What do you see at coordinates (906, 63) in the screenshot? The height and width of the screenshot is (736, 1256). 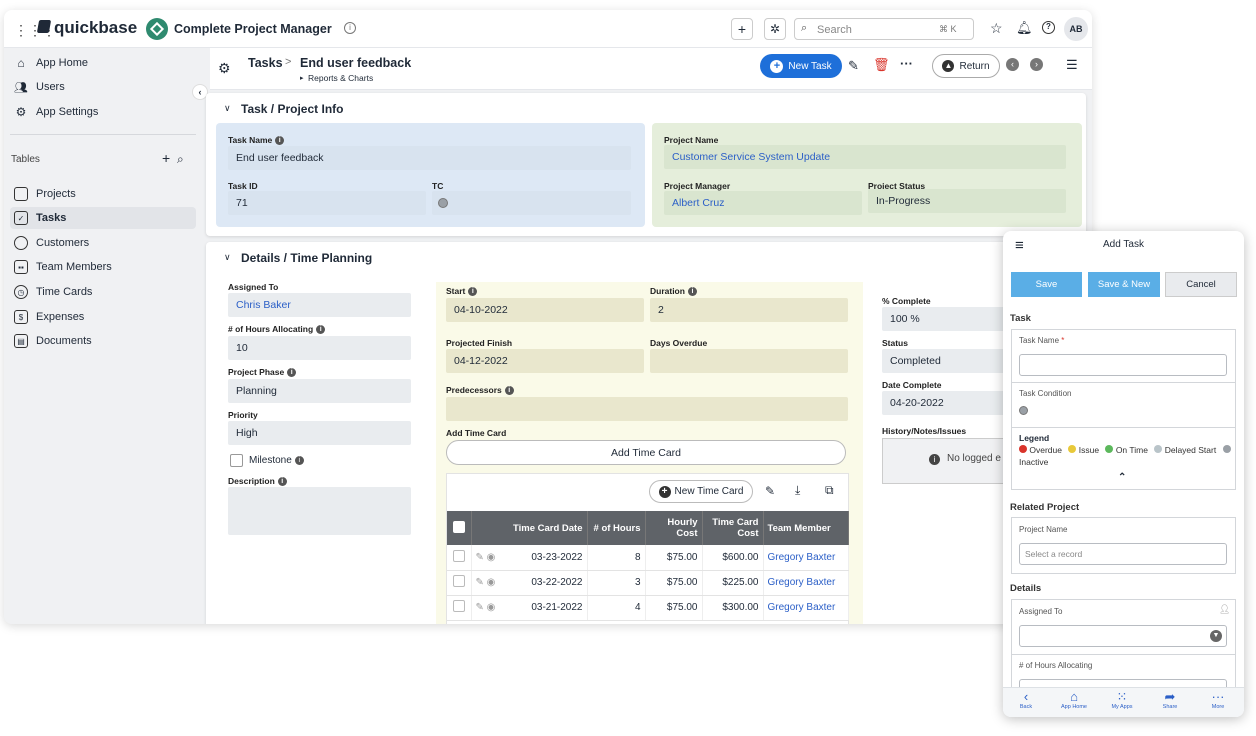 I see `more-icon: ···` at bounding box center [906, 63].